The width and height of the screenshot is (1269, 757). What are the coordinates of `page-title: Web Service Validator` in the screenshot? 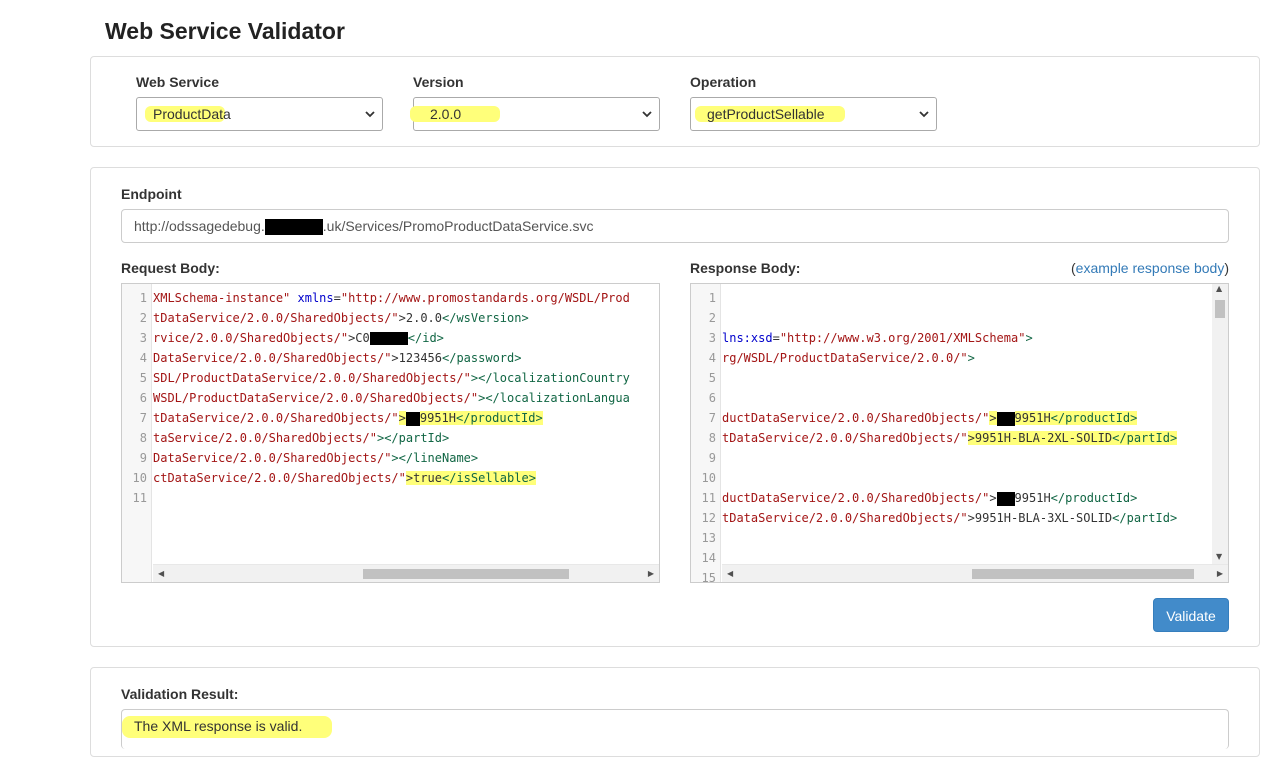 It's located at (225, 31).